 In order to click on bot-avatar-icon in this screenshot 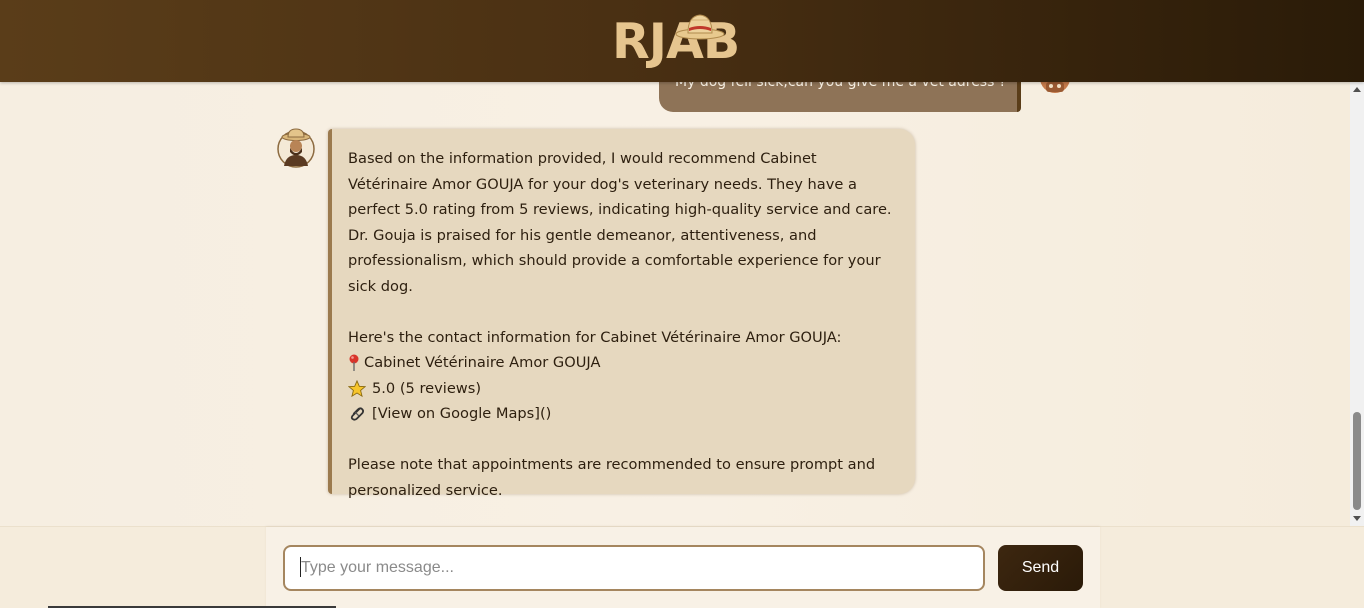, I will do `click(296, 148)`.